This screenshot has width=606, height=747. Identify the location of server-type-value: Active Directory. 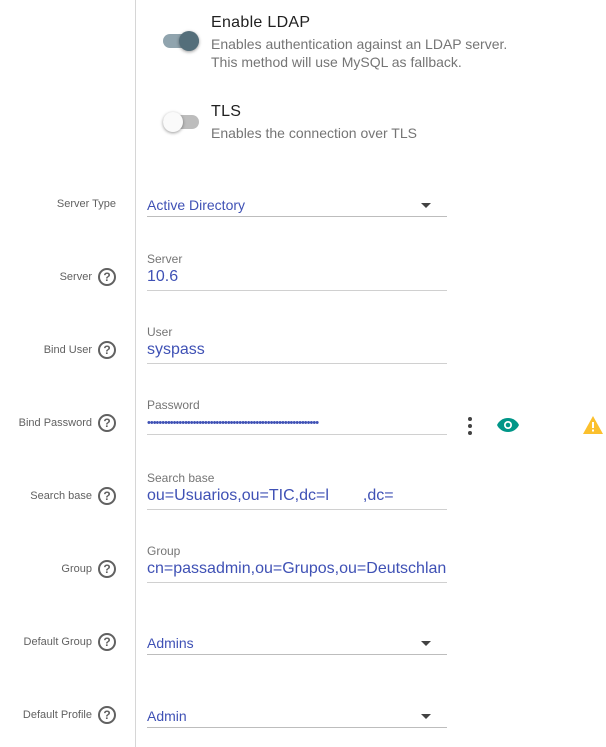
(297, 205).